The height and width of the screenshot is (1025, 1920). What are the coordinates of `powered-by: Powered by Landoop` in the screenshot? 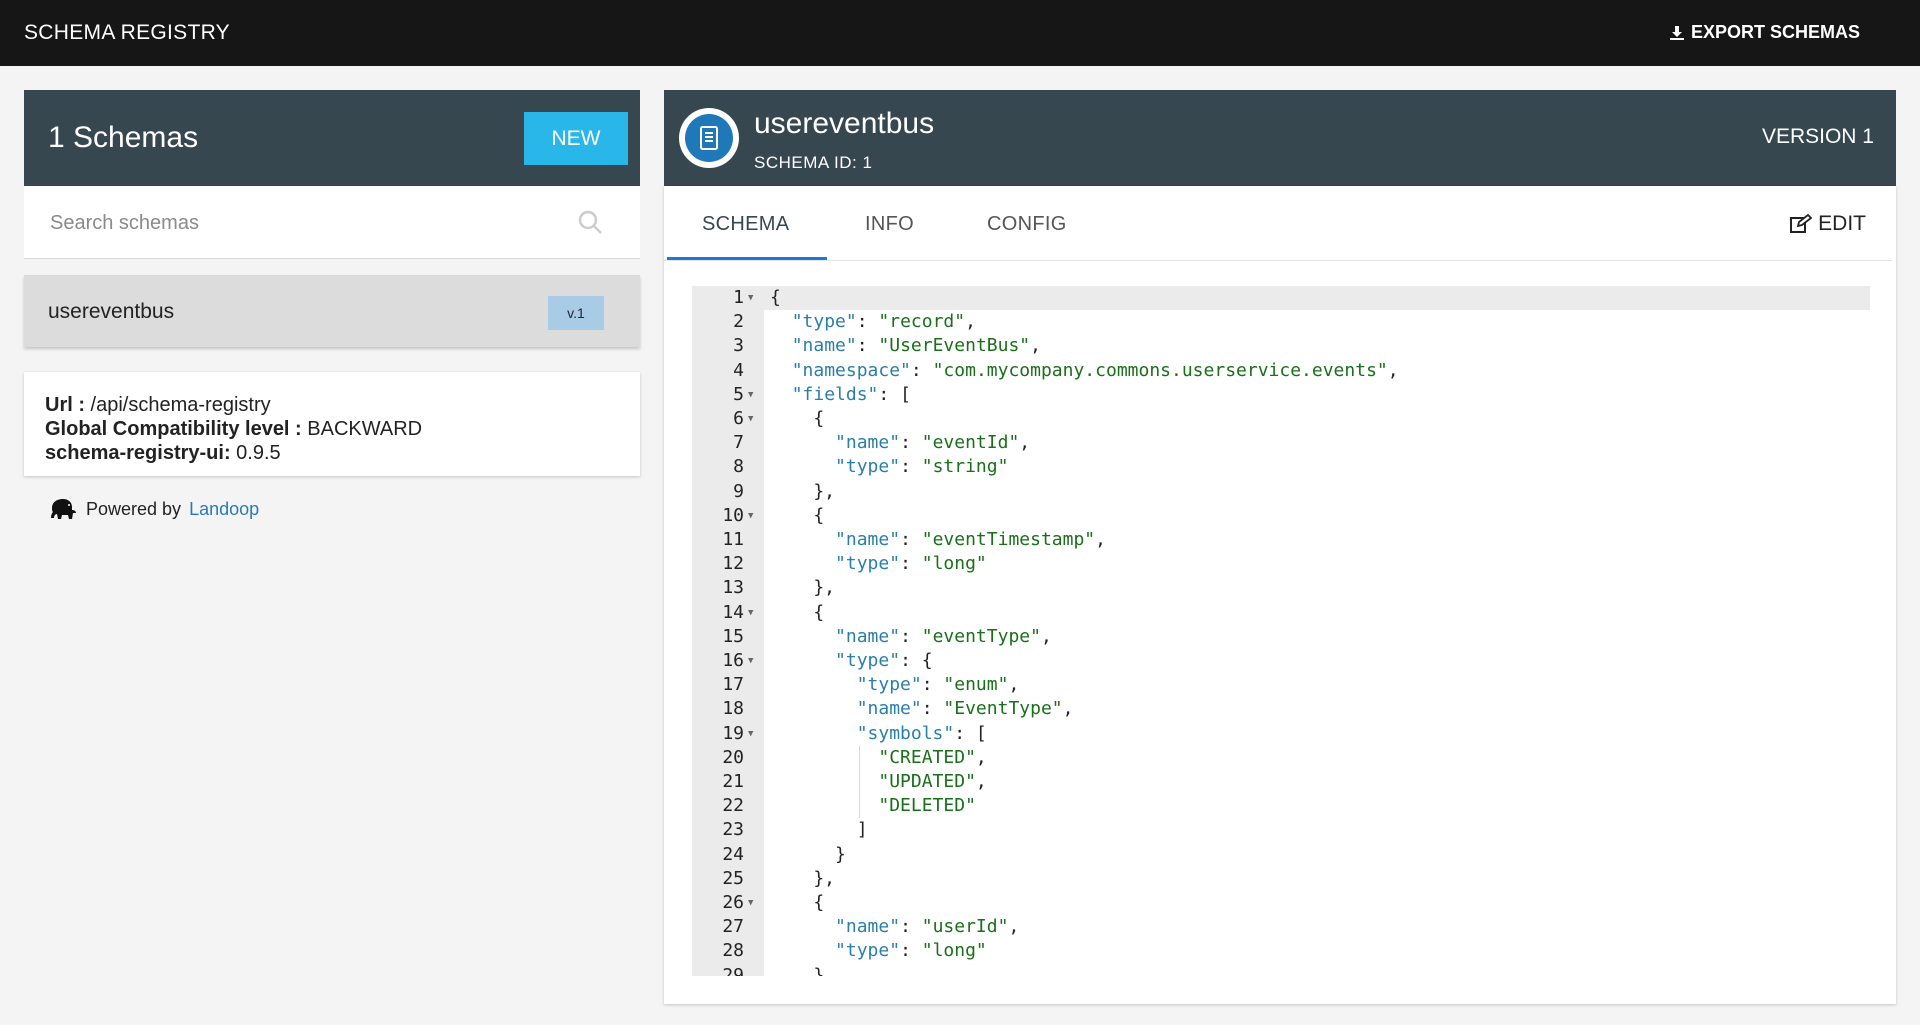 It's located at (153, 509).